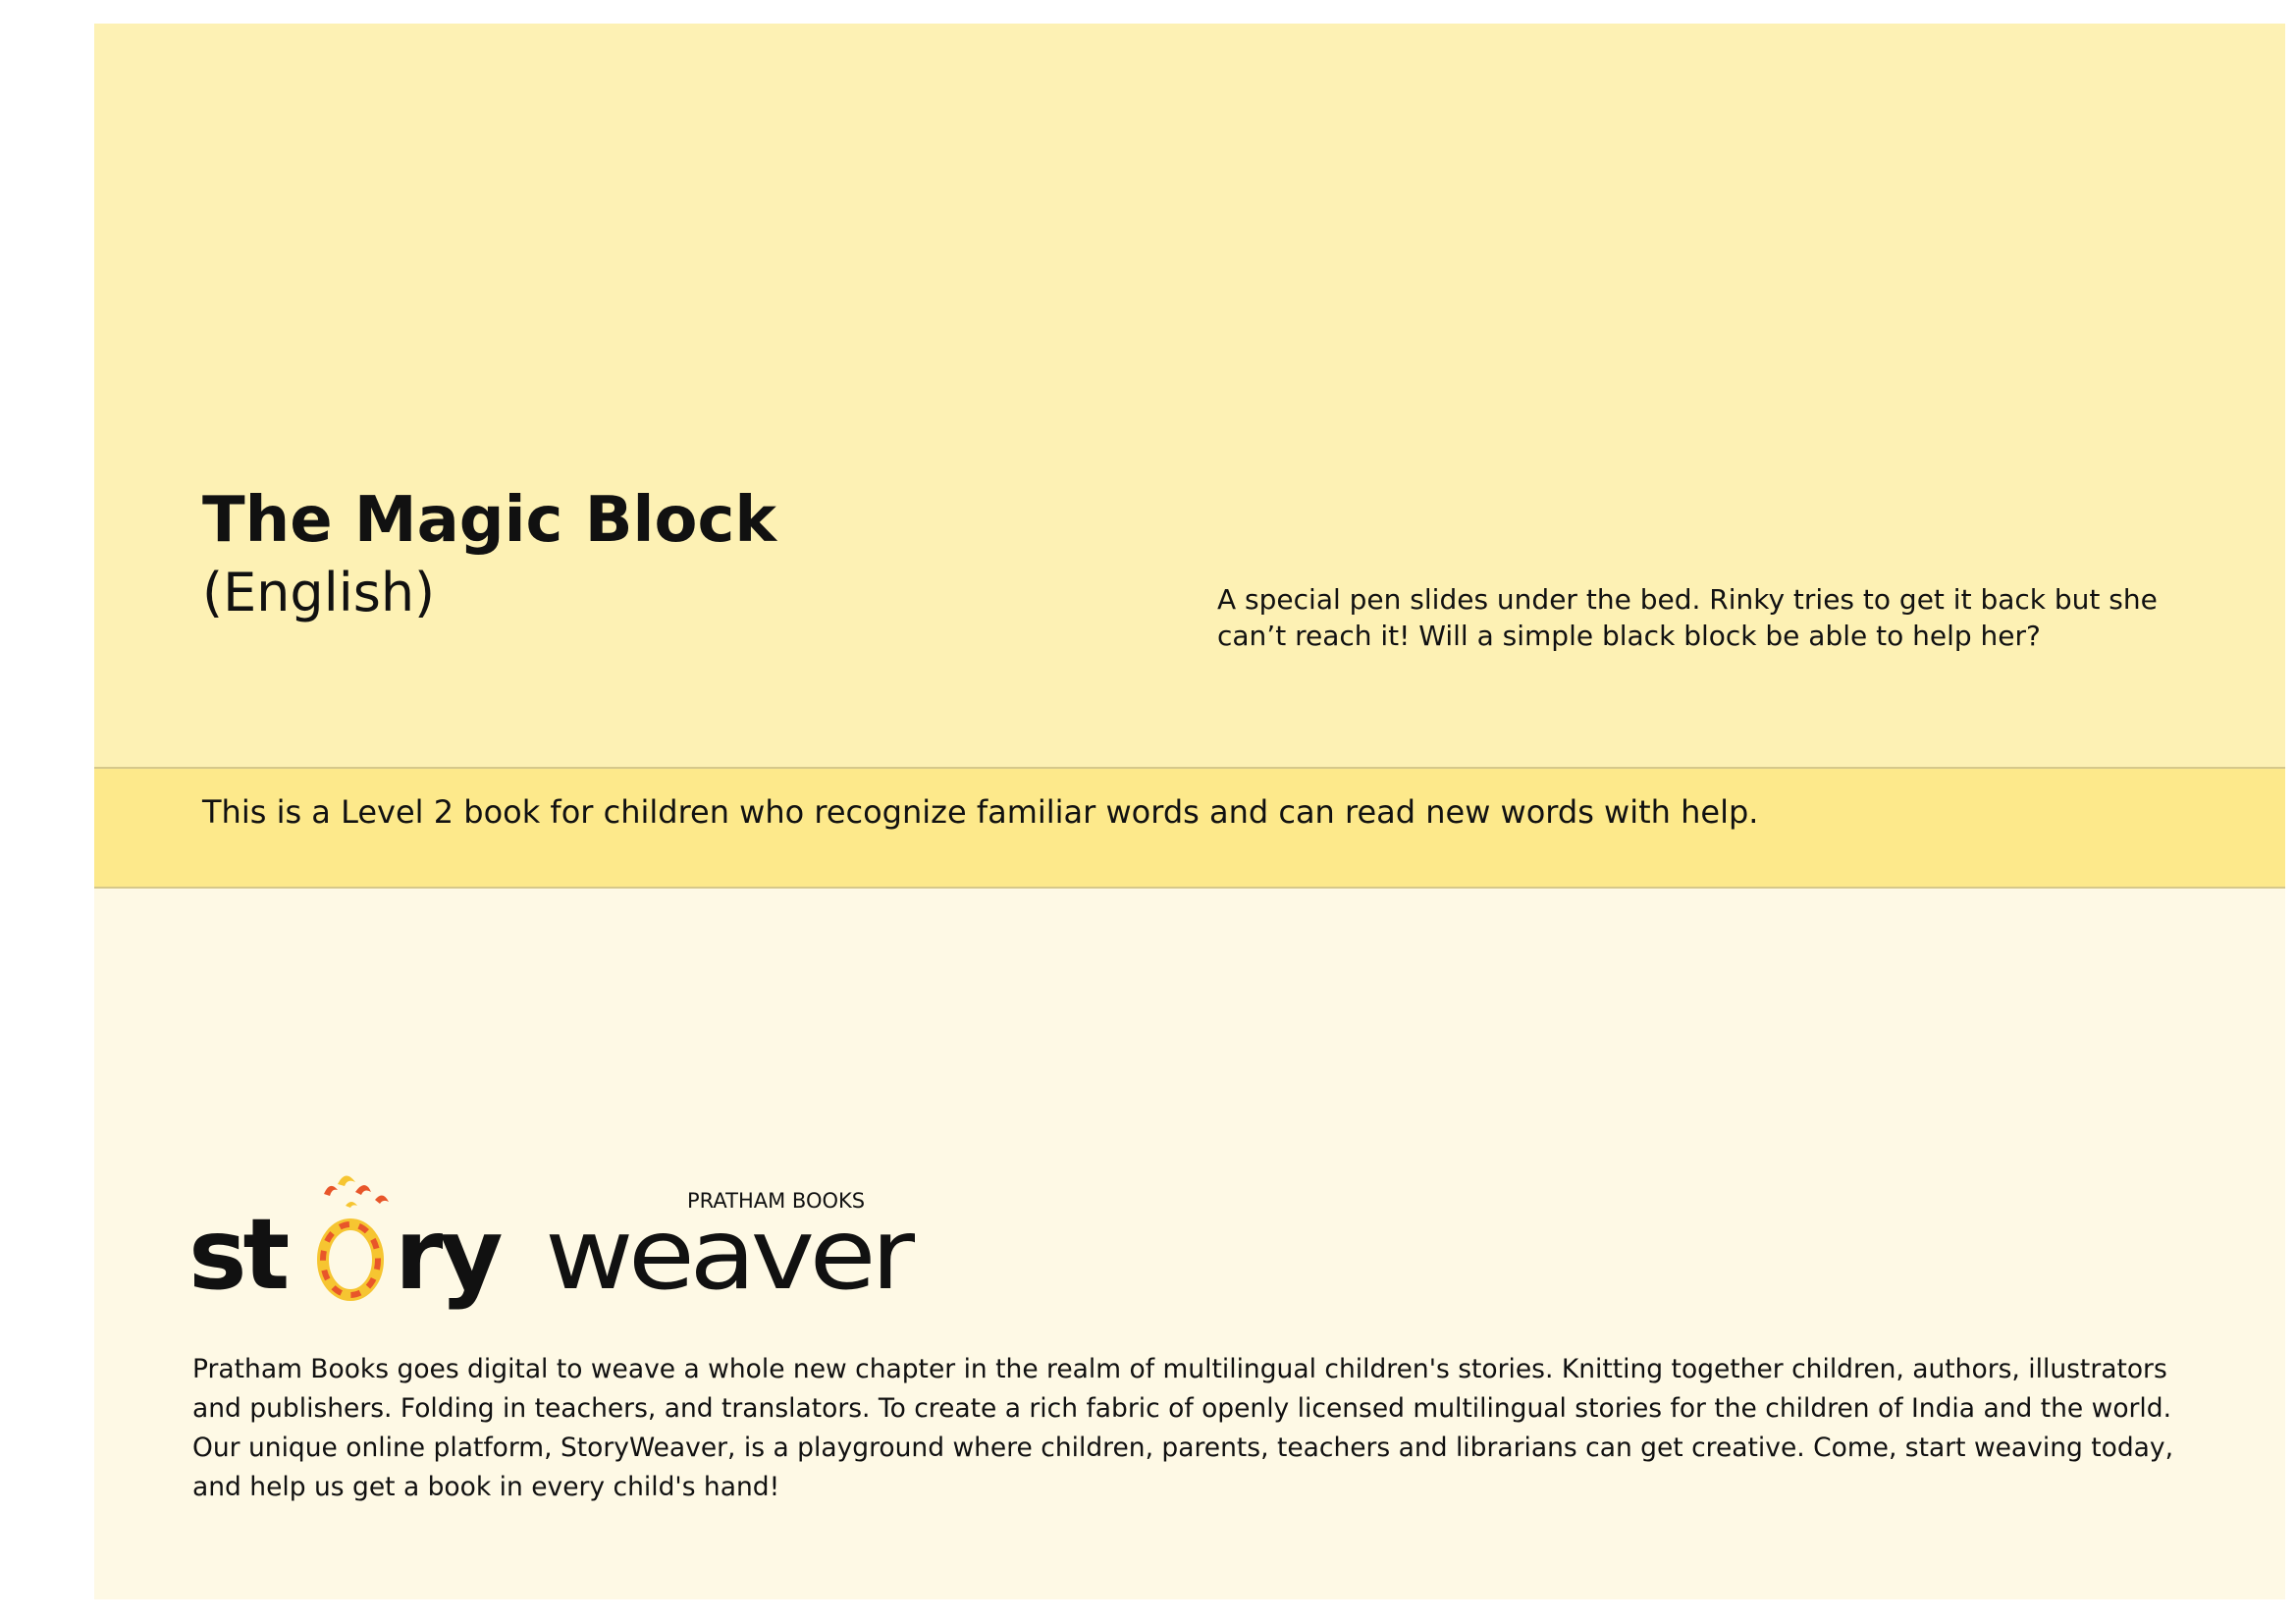 The height and width of the screenshot is (1623, 2296). Describe the element at coordinates (238, 1254) in the screenshot. I see `logo-wordmark-st: st` at that location.